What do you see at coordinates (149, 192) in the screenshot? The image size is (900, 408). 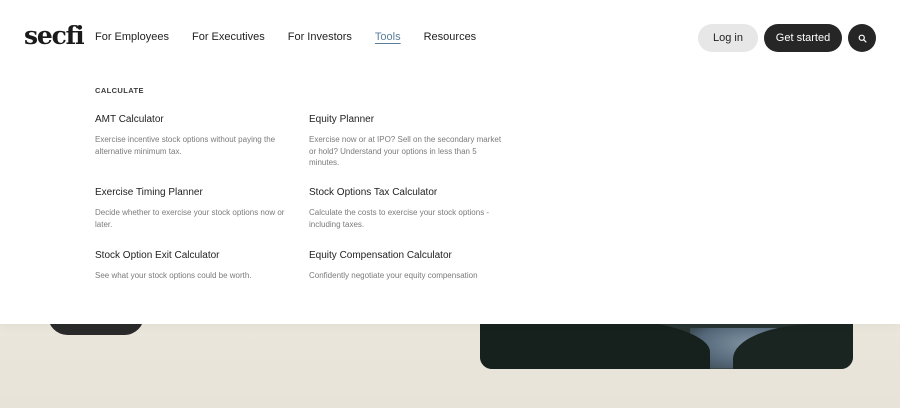 I see `tool-title: Exercise Timing Planner` at bounding box center [149, 192].